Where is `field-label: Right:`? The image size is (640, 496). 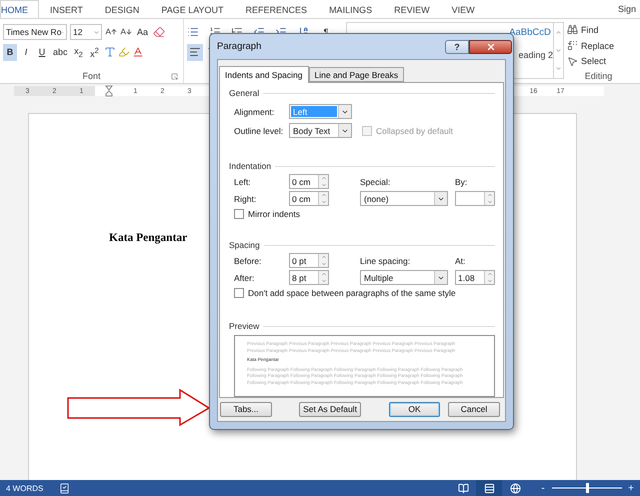 field-label: Right: is located at coordinates (246, 199).